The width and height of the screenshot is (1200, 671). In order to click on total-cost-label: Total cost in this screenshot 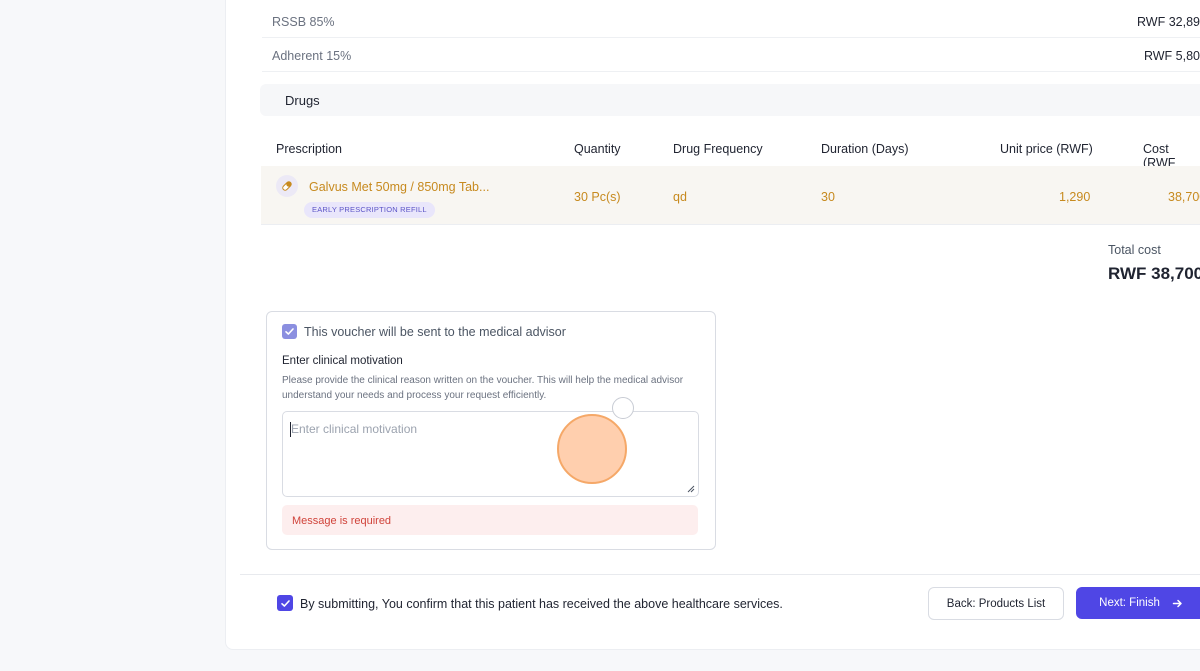, I will do `click(1134, 250)`.